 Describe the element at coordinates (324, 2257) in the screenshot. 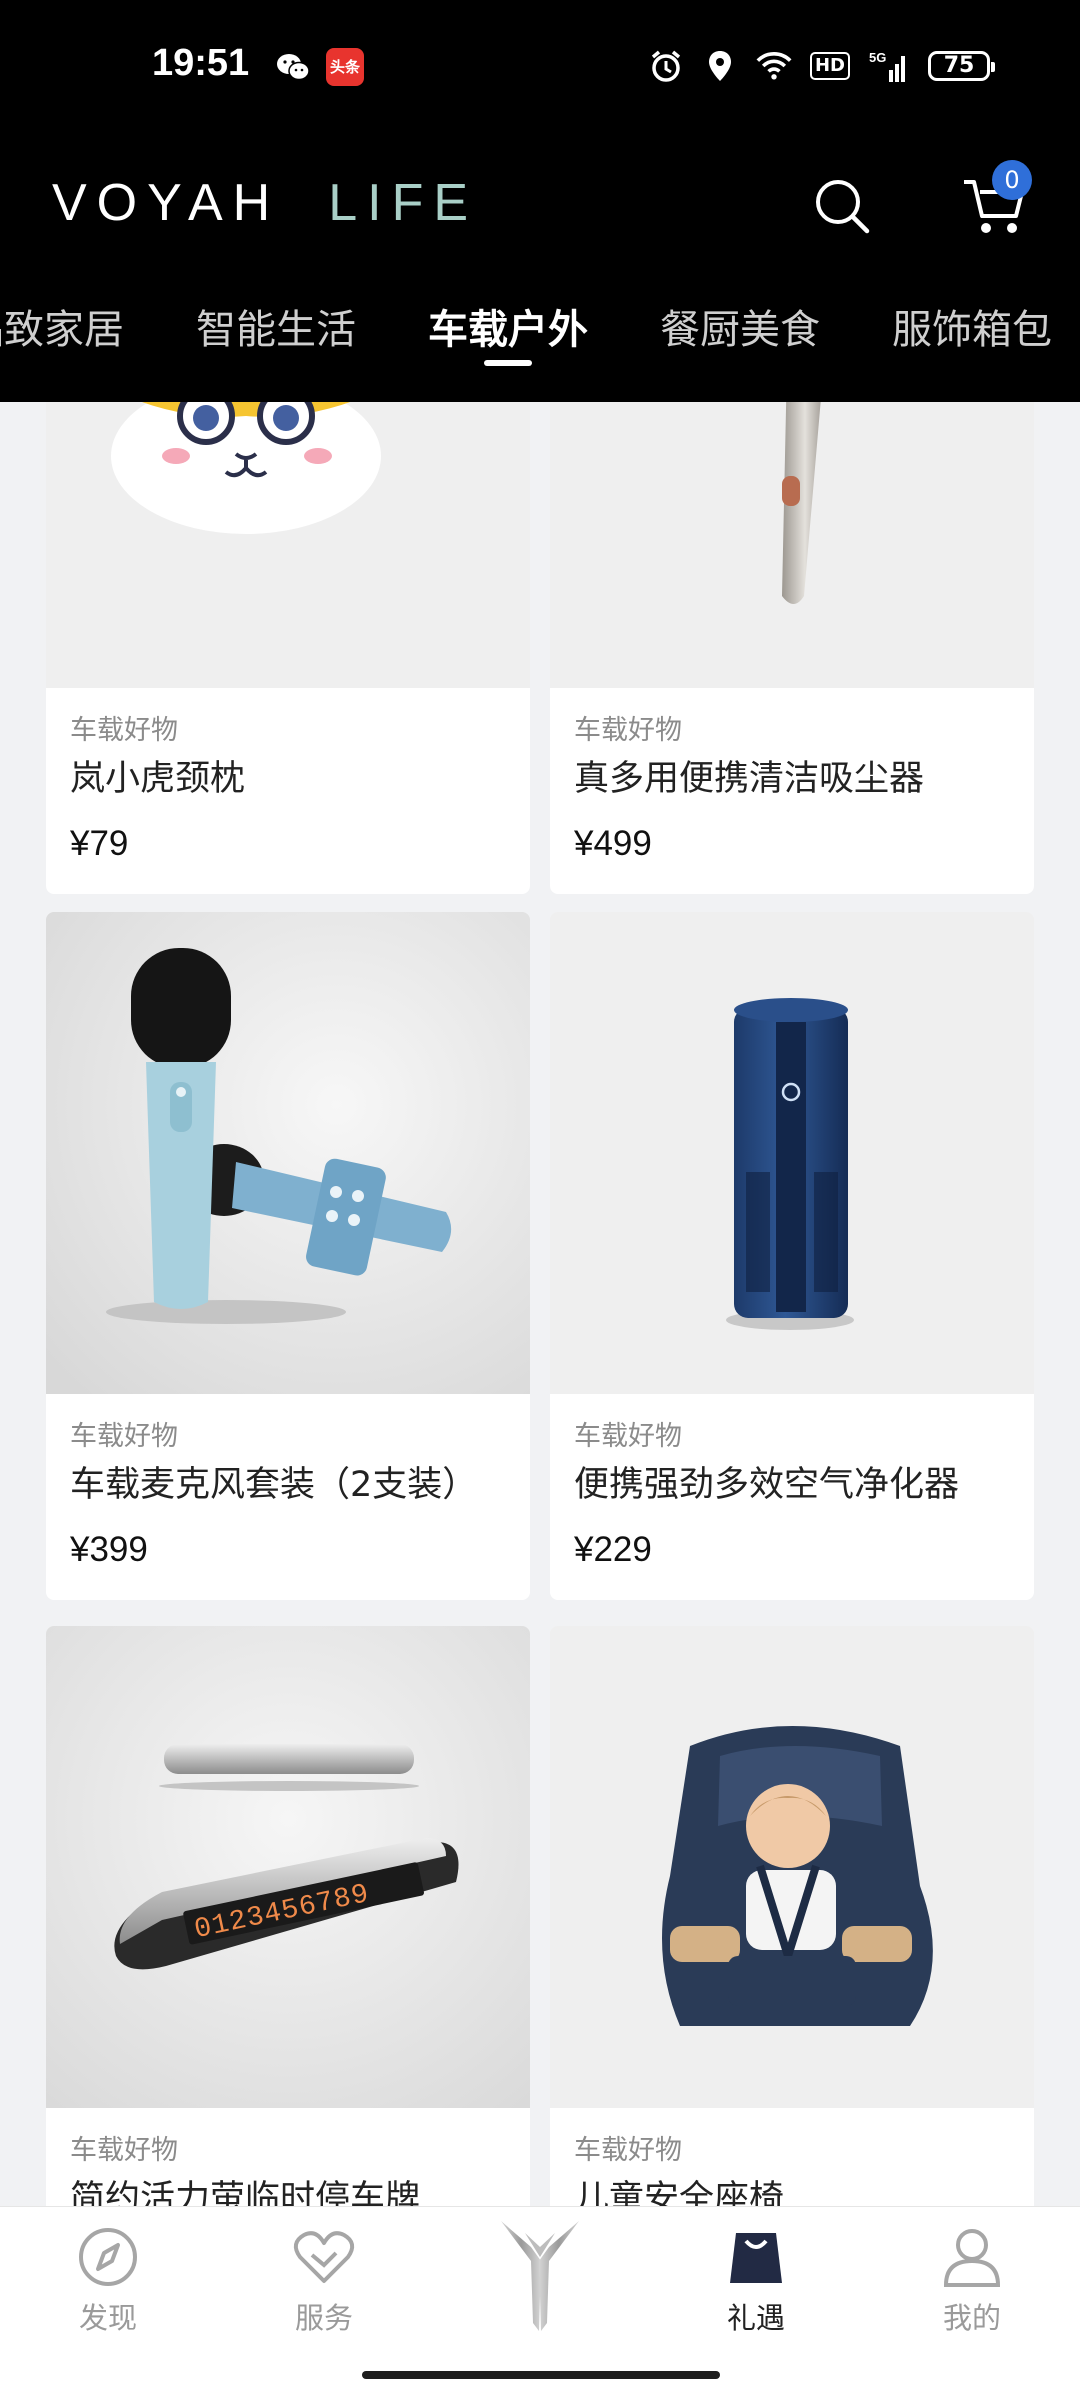

I see `heart-icon` at that location.